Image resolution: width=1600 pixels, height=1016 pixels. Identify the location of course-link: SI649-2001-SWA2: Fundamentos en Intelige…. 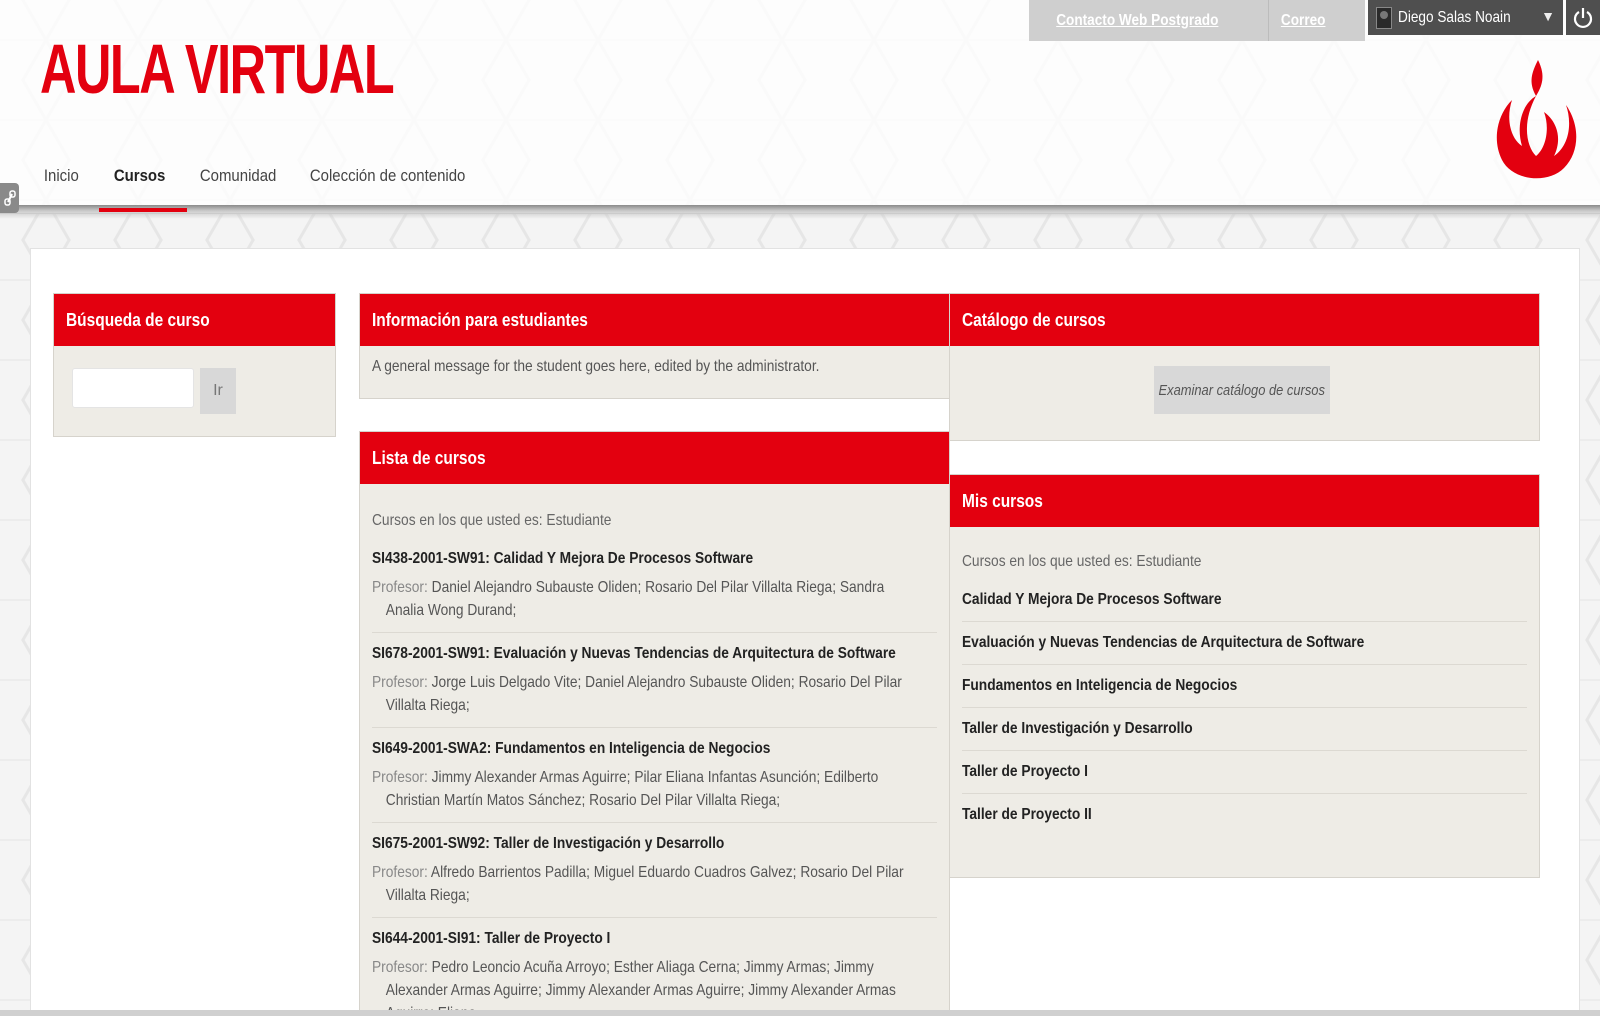
(654, 749).